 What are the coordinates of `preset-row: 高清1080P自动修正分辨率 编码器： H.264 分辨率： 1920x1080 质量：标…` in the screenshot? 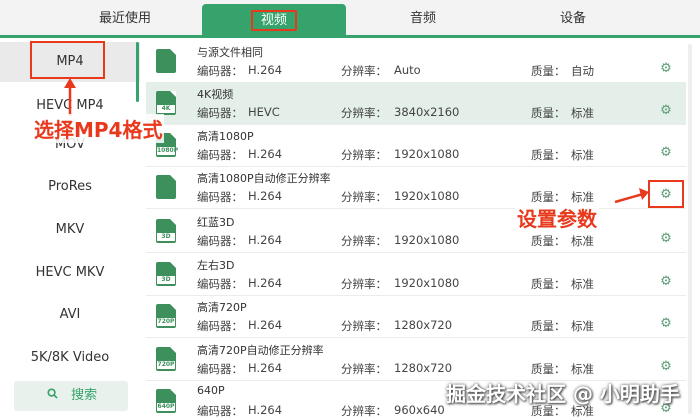 It's located at (416, 187).